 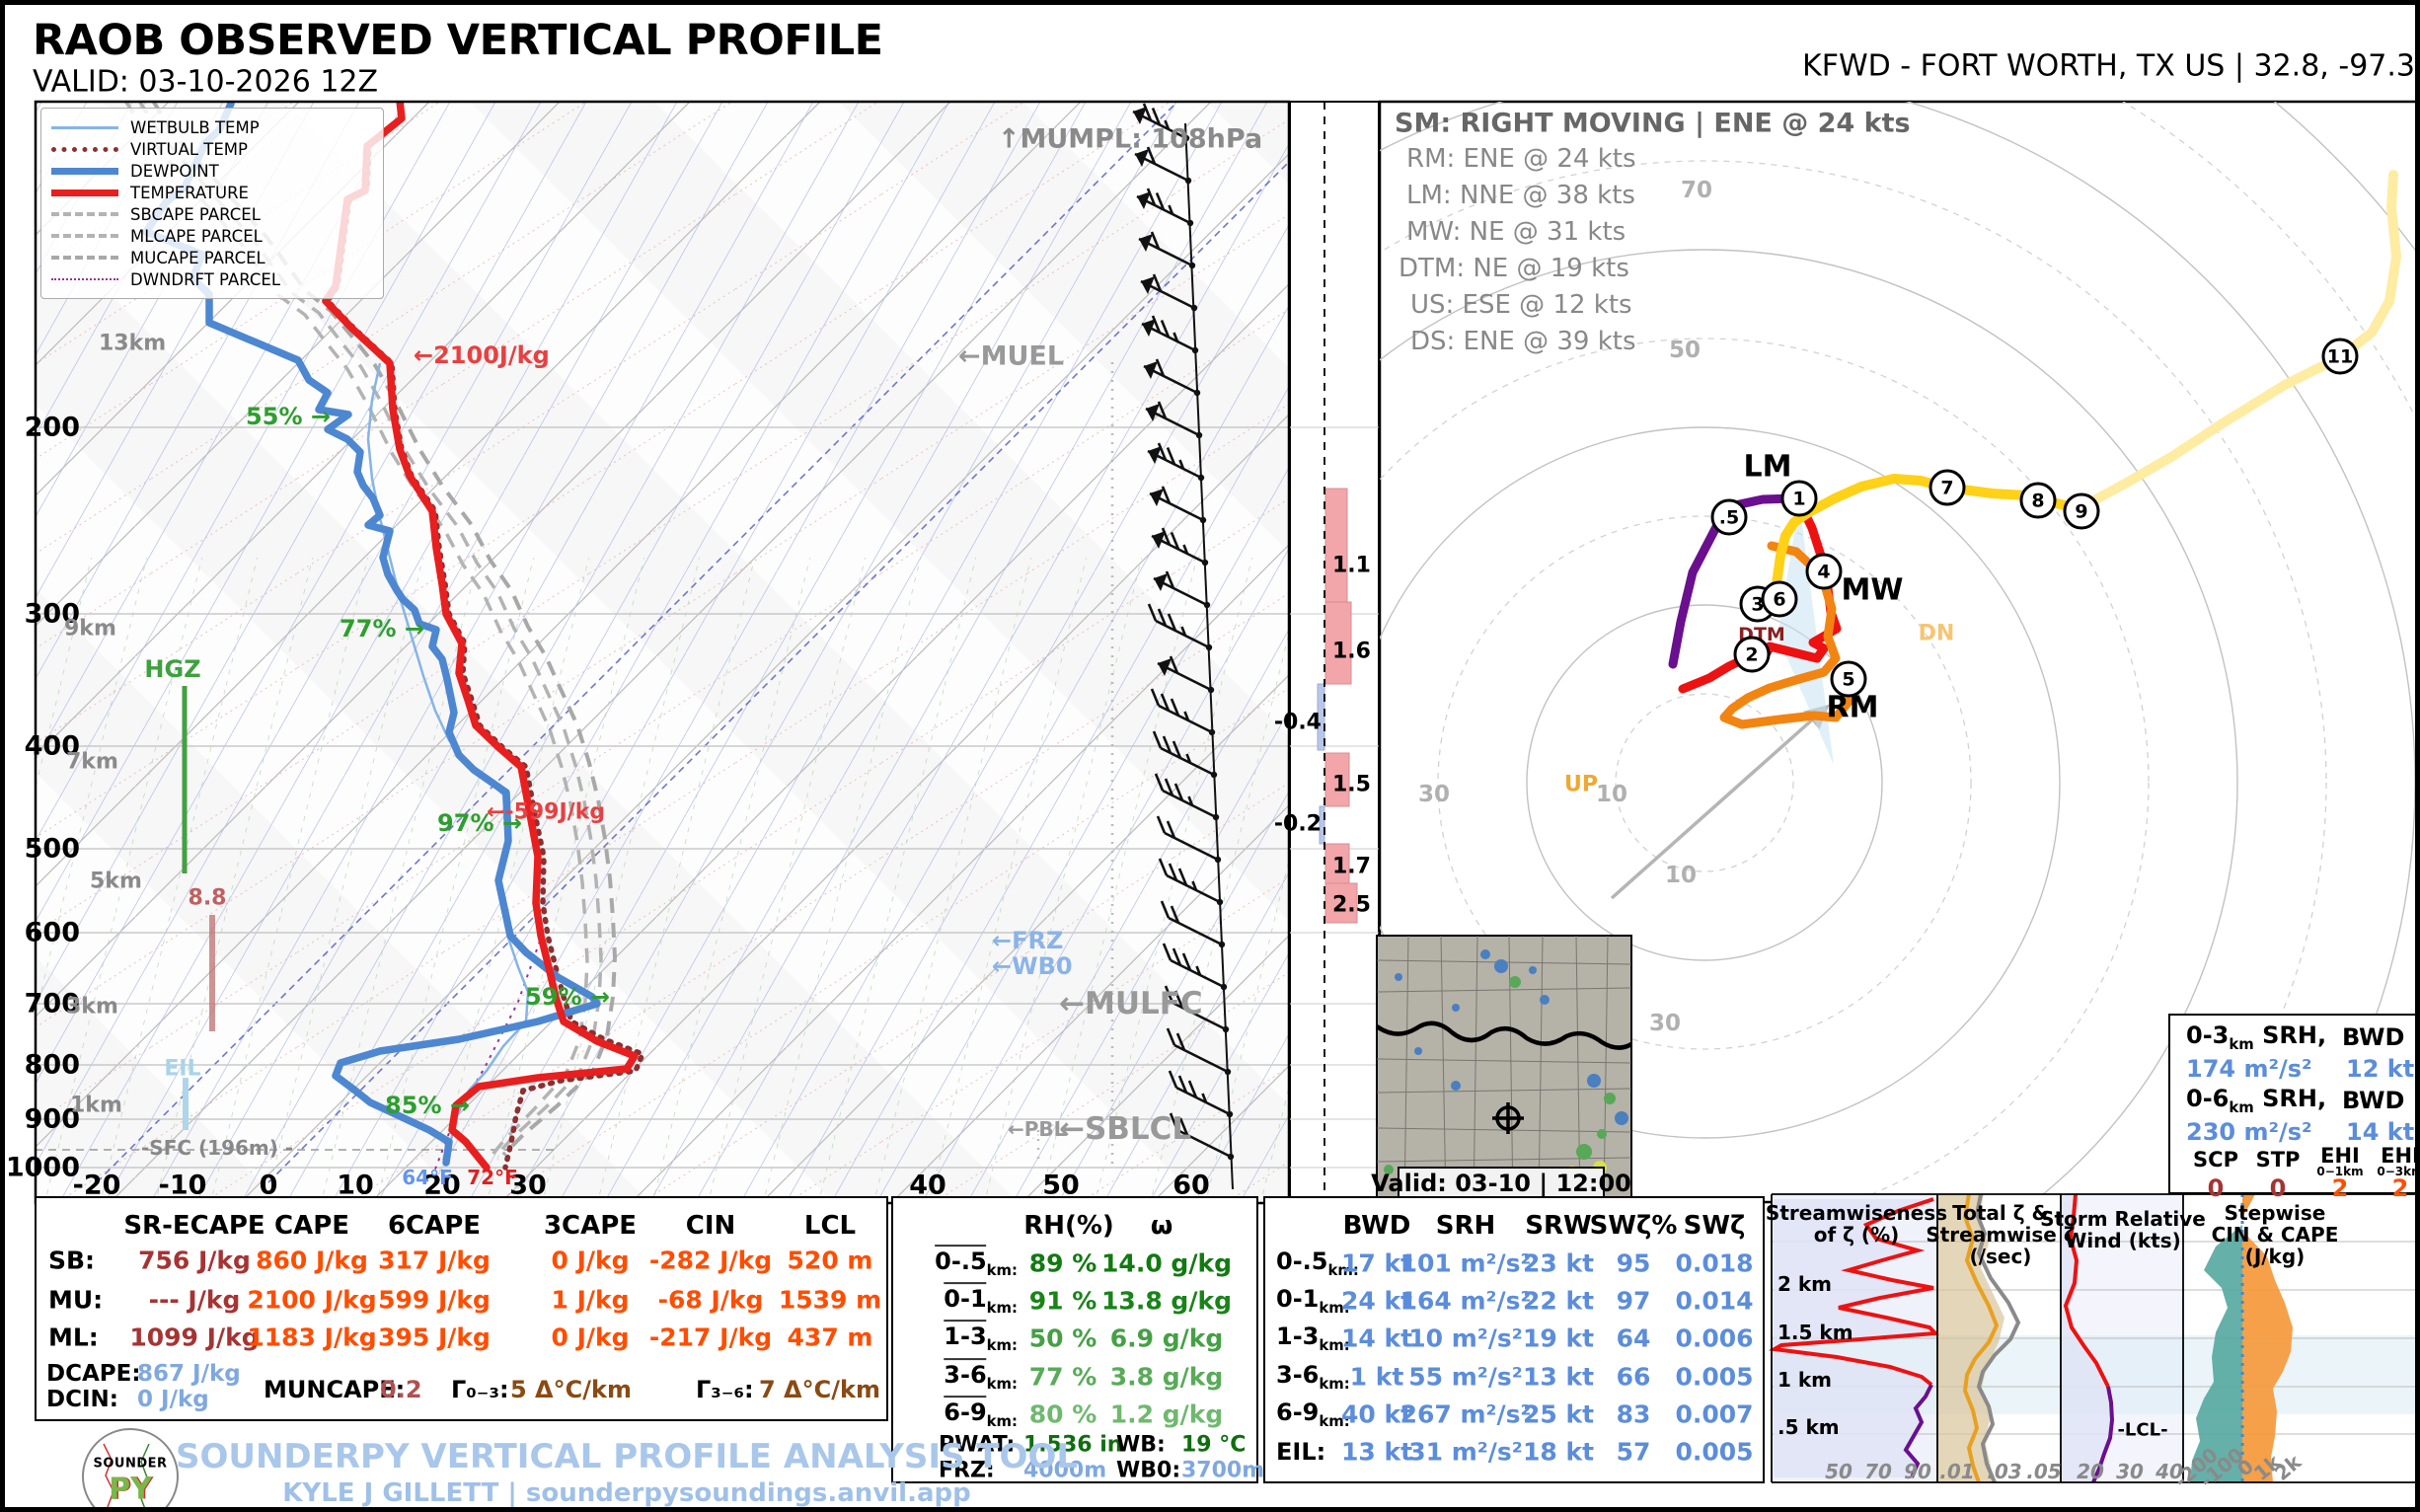 What do you see at coordinates (1214, 1445) in the screenshot?
I see `wb-value: 19 °C` at bounding box center [1214, 1445].